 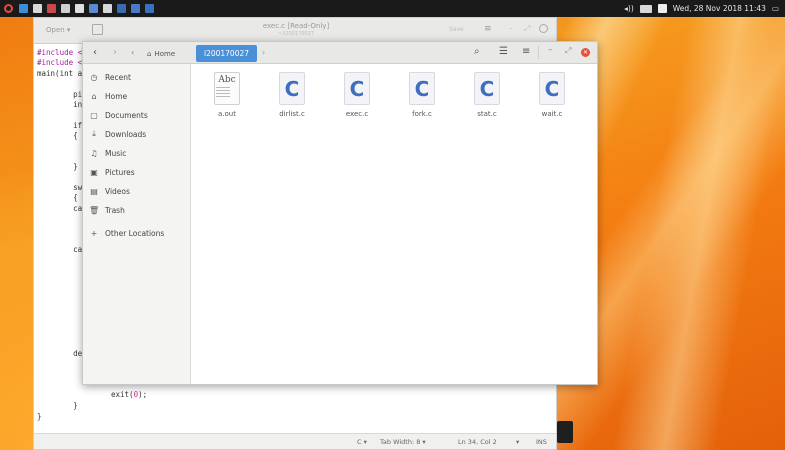 I want to click on breadcrumb-current: l200170027, so click(x=226, y=53).